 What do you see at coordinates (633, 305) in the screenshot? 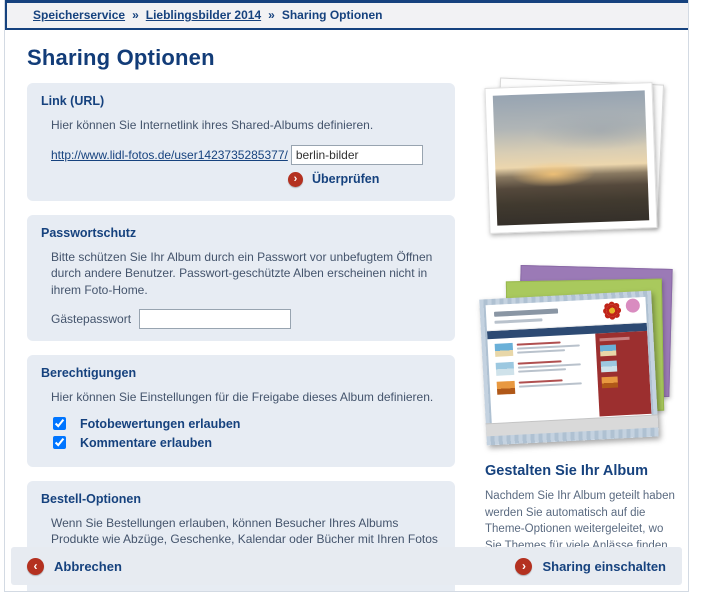
I see `flower-dot-decor` at bounding box center [633, 305].